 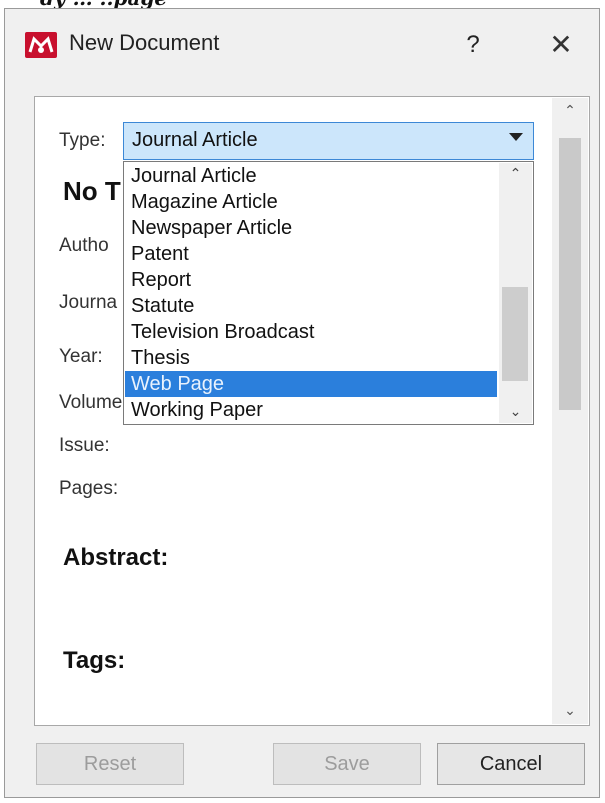 What do you see at coordinates (311, 228) in the screenshot?
I see `dropdown-option-newspaper-article: Newspaper Article` at bounding box center [311, 228].